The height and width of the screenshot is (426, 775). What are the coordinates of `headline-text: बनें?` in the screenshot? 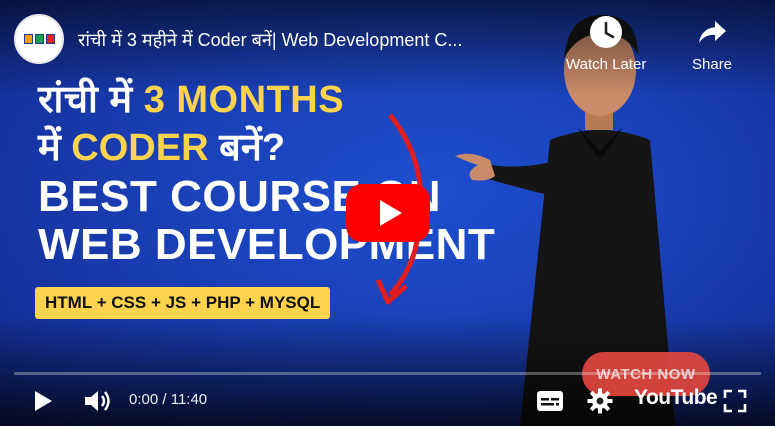 It's located at (247, 148).